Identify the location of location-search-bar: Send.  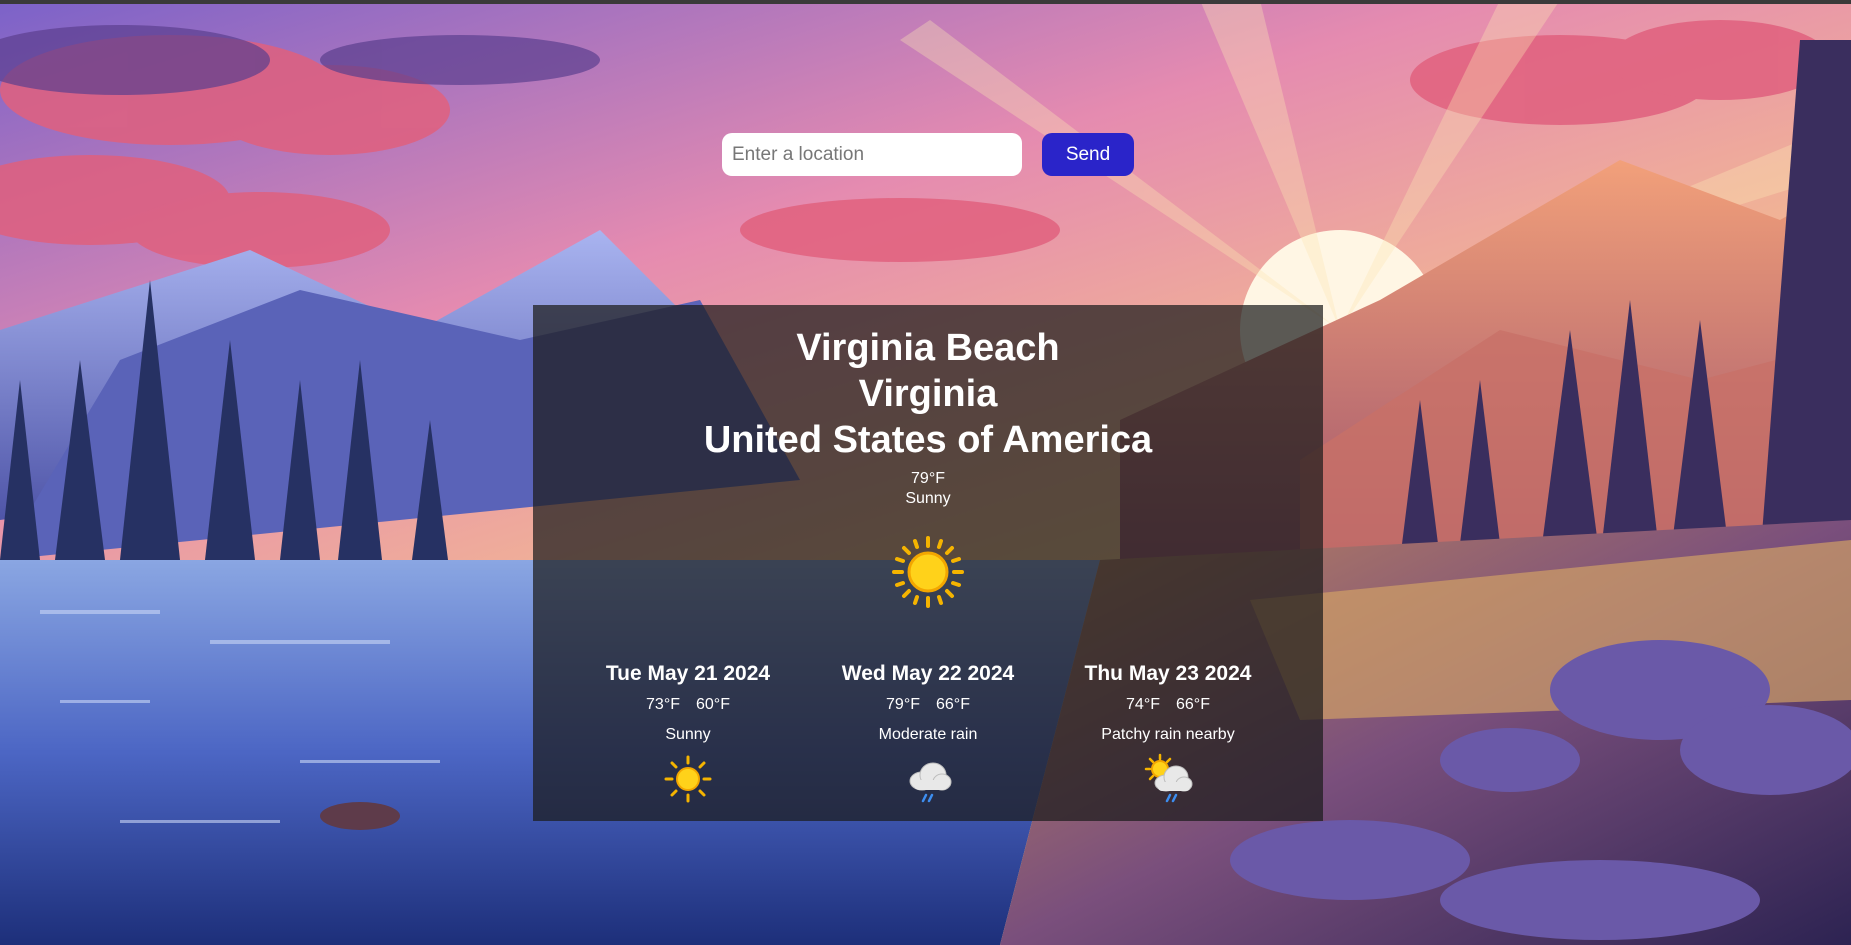
(928, 154).